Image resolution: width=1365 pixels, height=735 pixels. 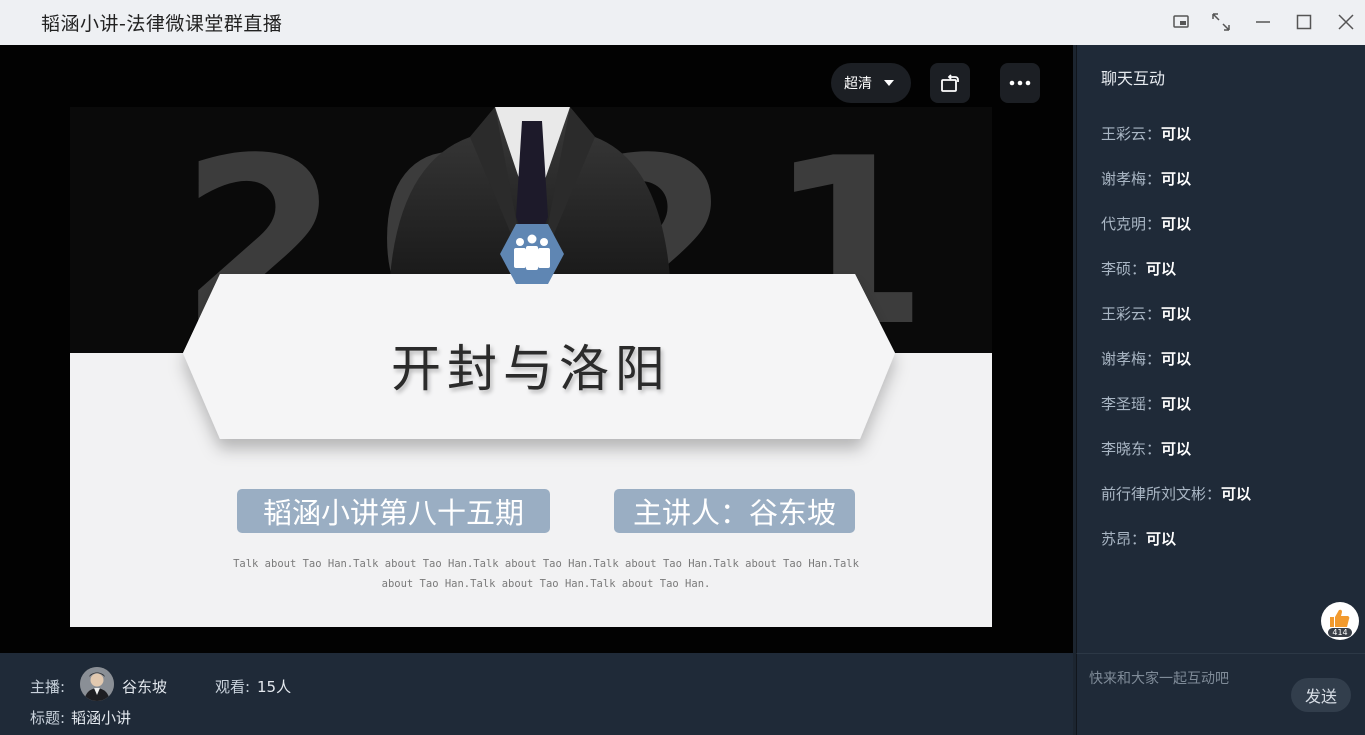 I want to click on window-title: 韬涵小讲-法律微课堂群直播, so click(x=162, y=24).